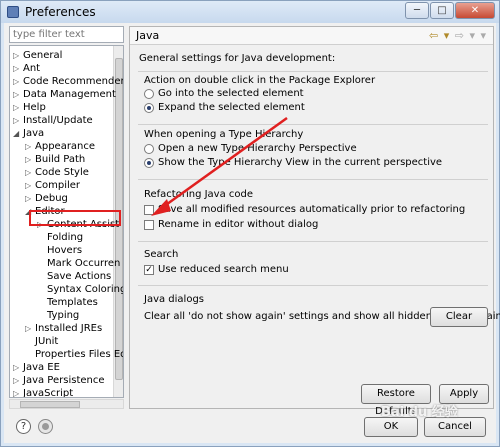 Image resolution: width=500 pixels, height=447 pixels. What do you see at coordinates (219, 166) in the screenshot?
I see `annotation-arrow` at bounding box center [219, 166].